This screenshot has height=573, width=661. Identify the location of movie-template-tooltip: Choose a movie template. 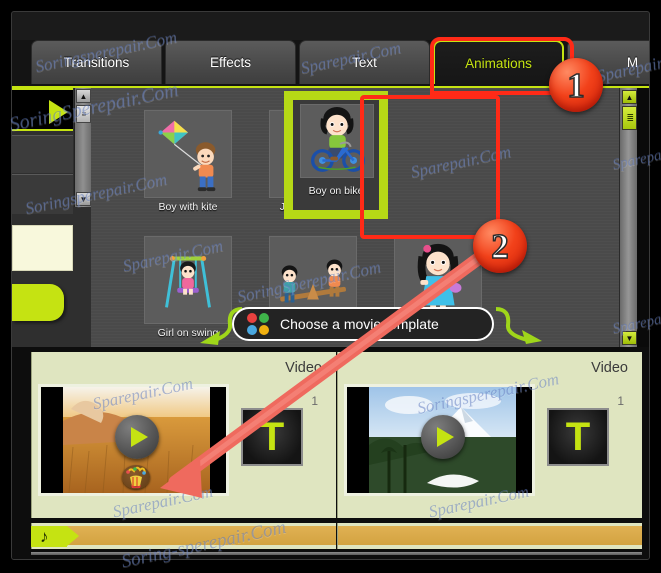
(363, 324).